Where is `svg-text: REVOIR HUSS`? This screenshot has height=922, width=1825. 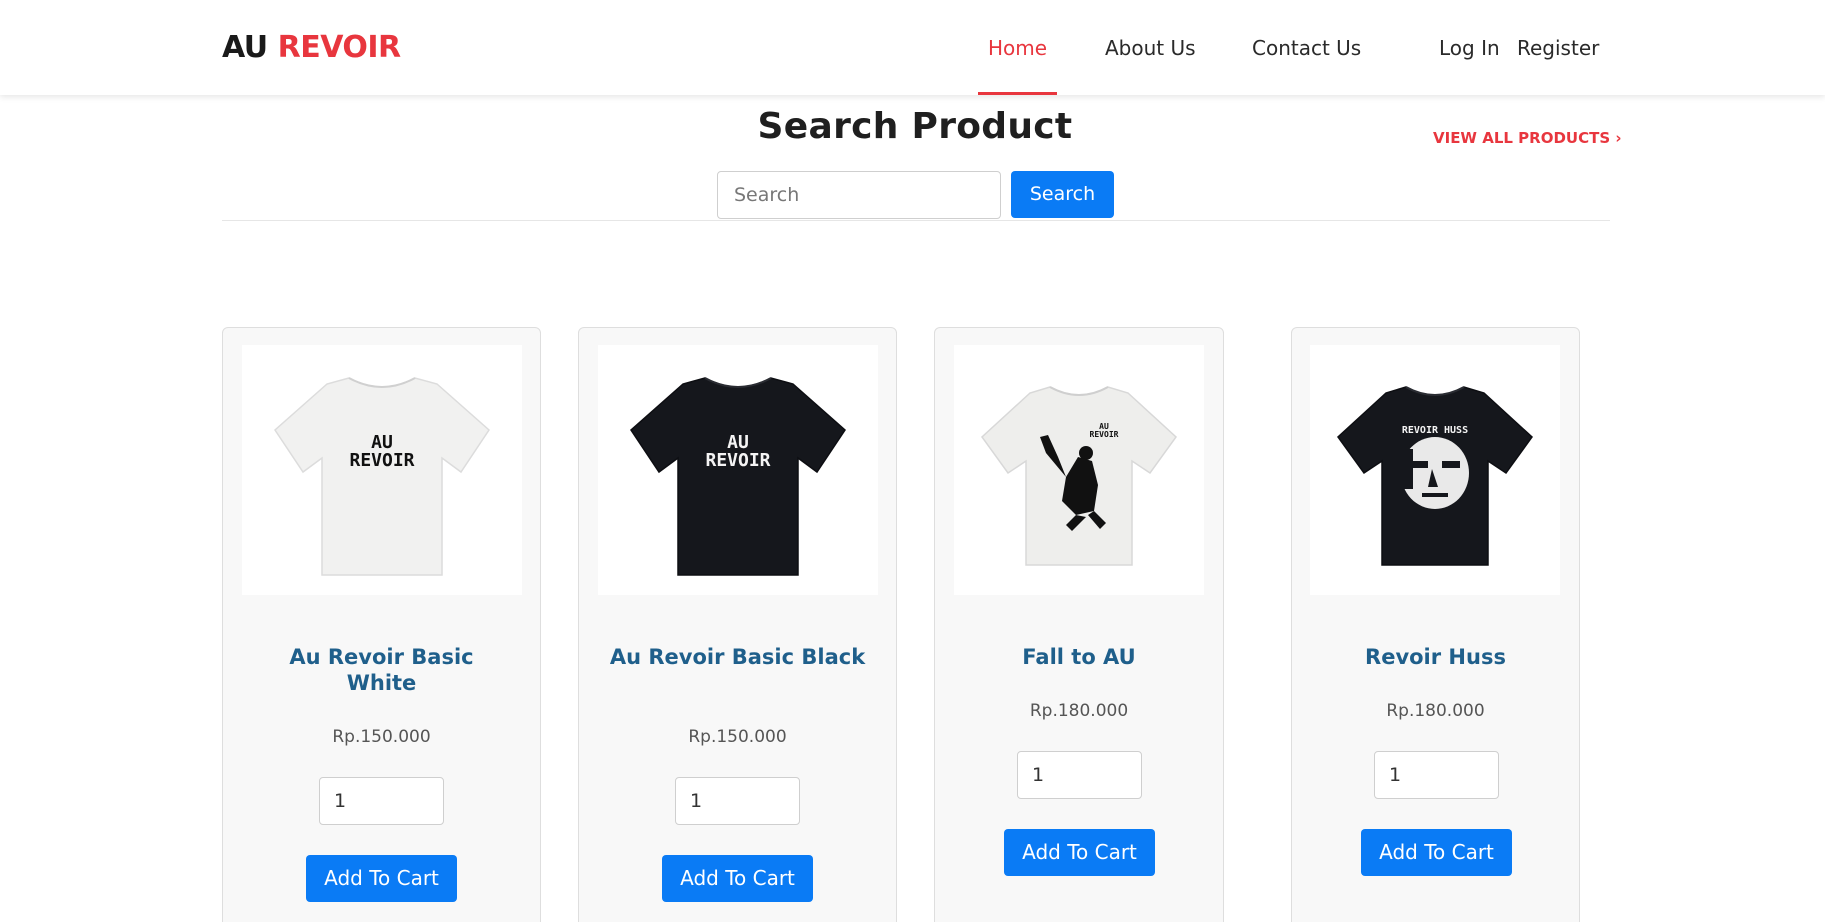
svg-text: REVOIR HUSS is located at coordinates (1435, 430).